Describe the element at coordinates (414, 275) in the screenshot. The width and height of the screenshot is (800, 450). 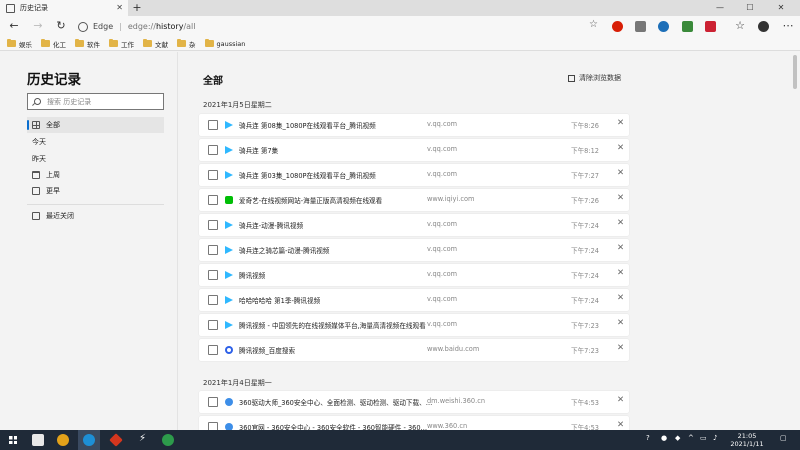
I see `history-row: 腾讯视频 v.qq.com 下午7:24 ✕` at that location.